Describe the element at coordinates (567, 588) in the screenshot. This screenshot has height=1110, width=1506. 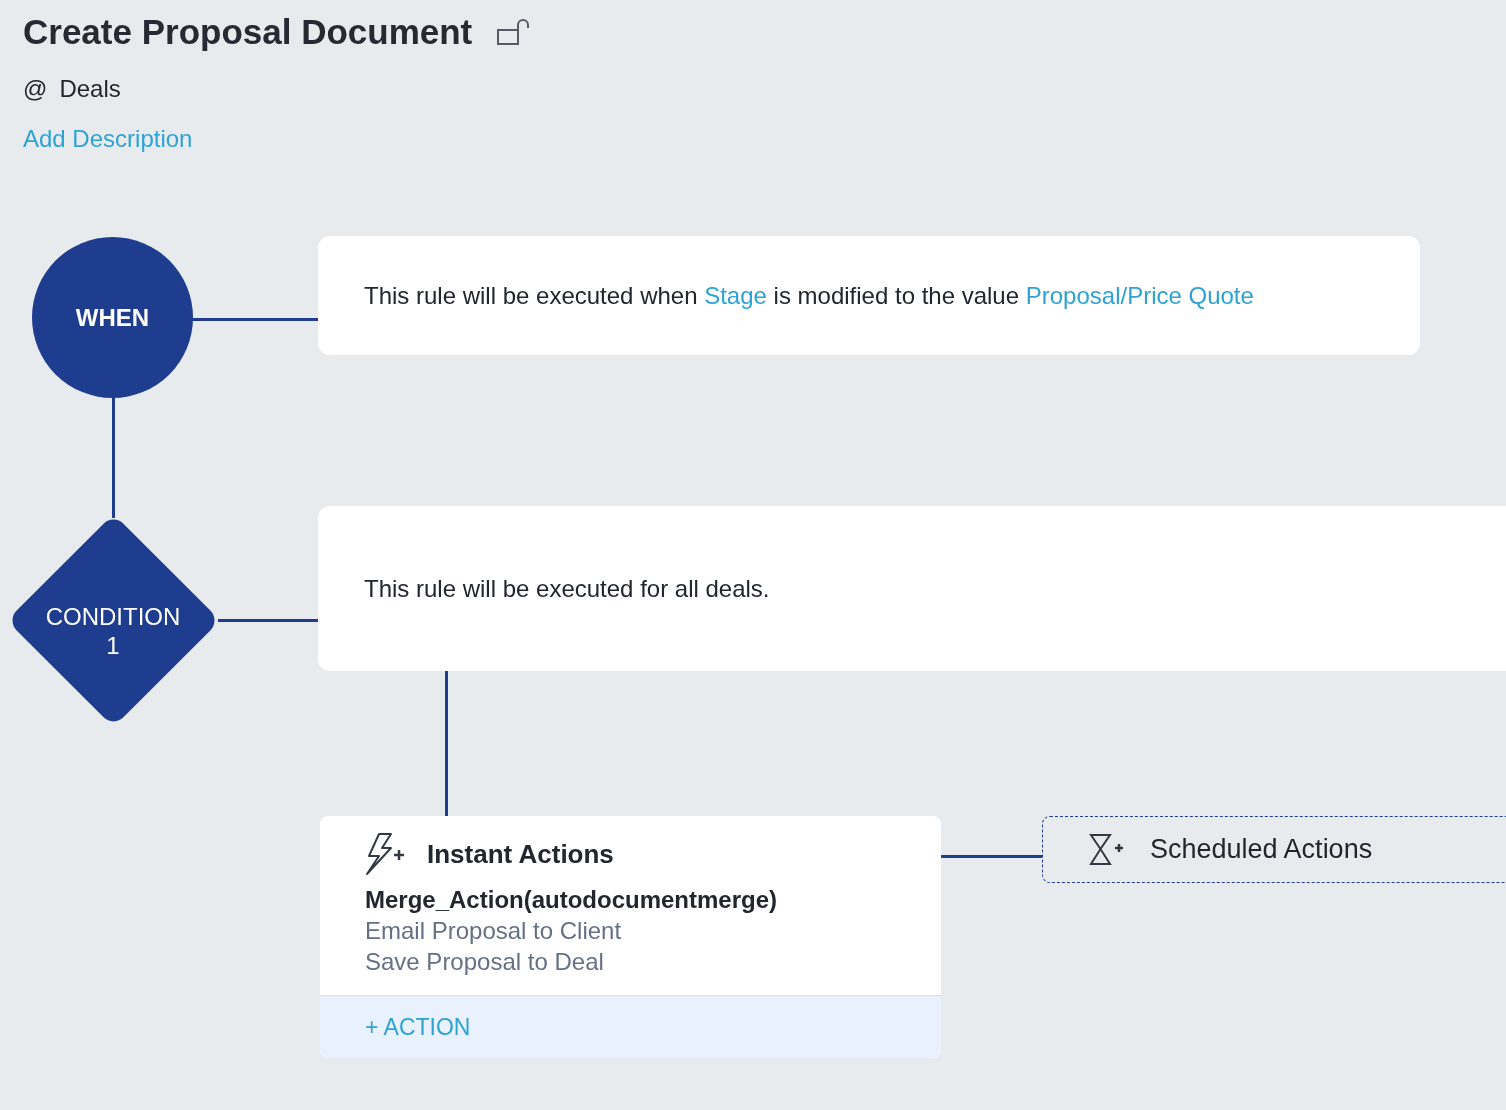
I see `condition-sentence: This rule will be executed for all deals.` at that location.